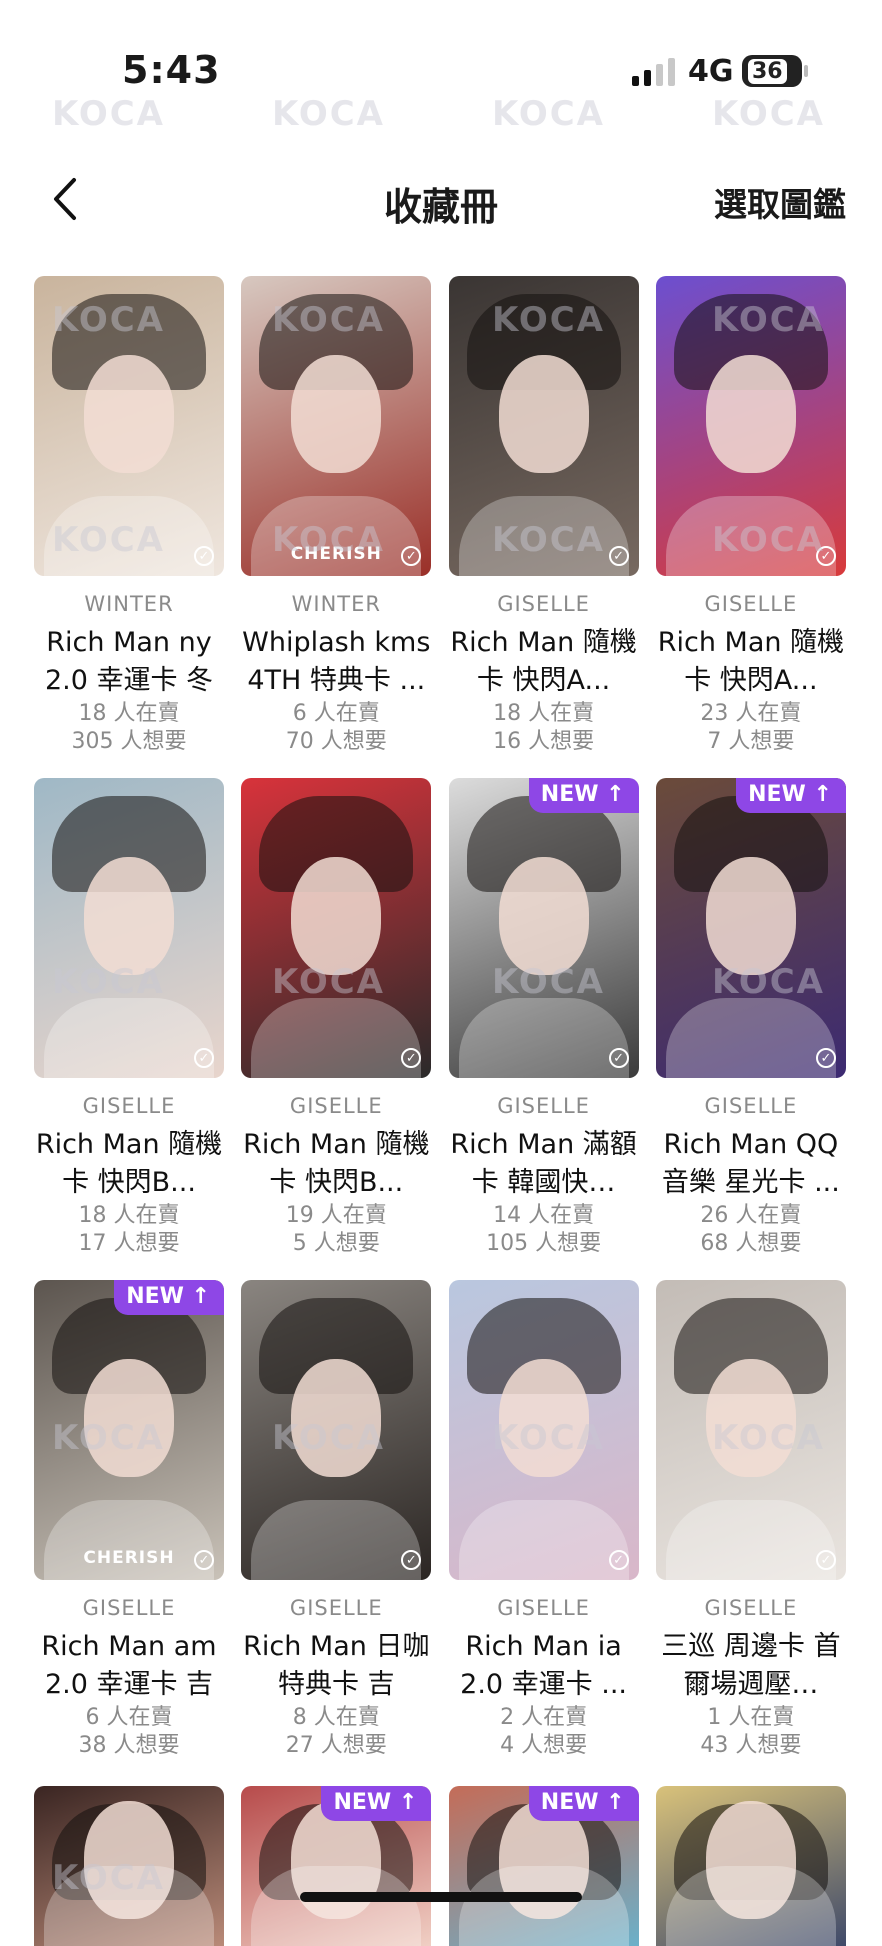 Image resolution: width=882 pixels, height=1946 pixels. Describe the element at coordinates (544, 741) in the screenshot. I see `card-wanting-count: 16 人想要` at that location.